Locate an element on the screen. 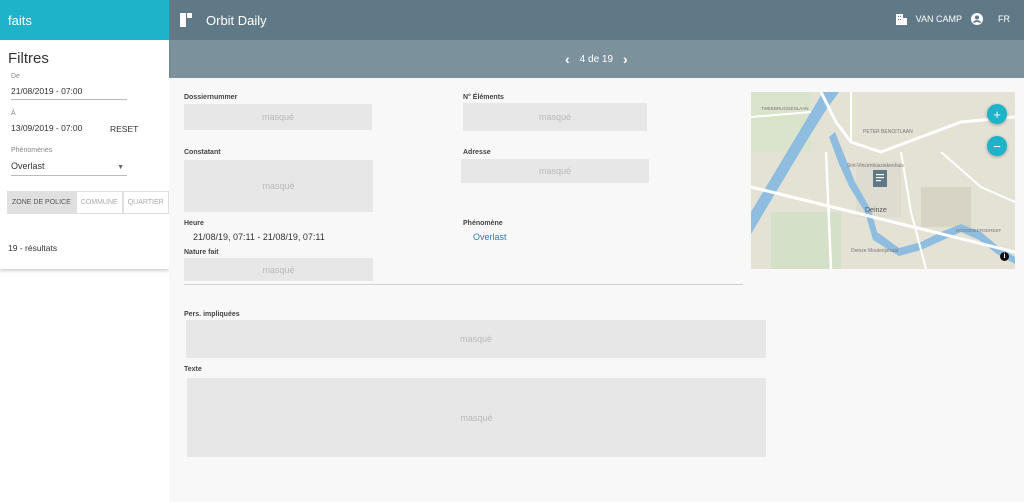 The width and height of the screenshot is (1024, 502). texte-label: Texte is located at coordinates (193, 369).